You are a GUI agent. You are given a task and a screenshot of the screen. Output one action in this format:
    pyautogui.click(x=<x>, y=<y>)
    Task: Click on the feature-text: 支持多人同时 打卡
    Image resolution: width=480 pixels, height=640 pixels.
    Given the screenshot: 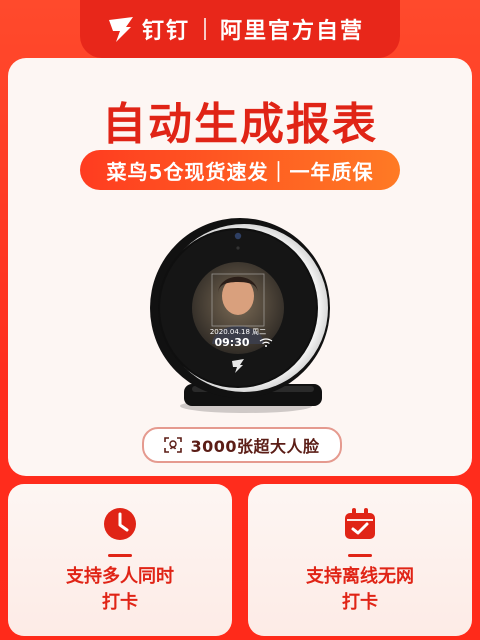 What is the action you would take?
    pyautogui.click(x=120, y=590)
    